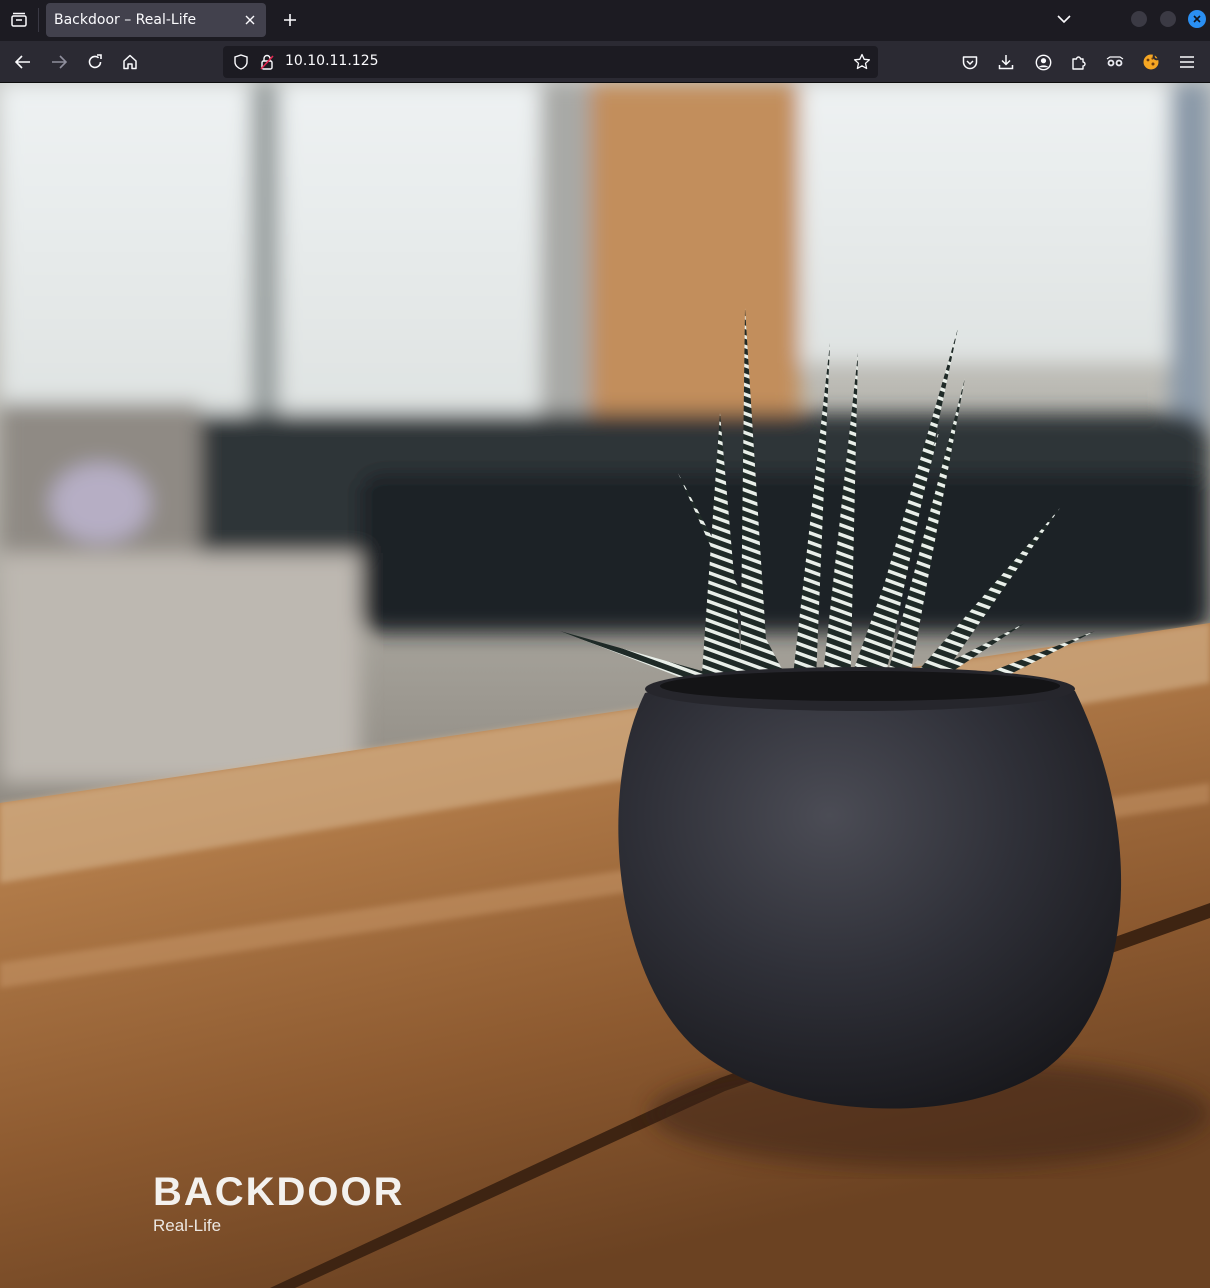 The width and height of the screenshot is (1210, 1288). I want to click on site-title: BACKDOOR, so click(279, 1192).